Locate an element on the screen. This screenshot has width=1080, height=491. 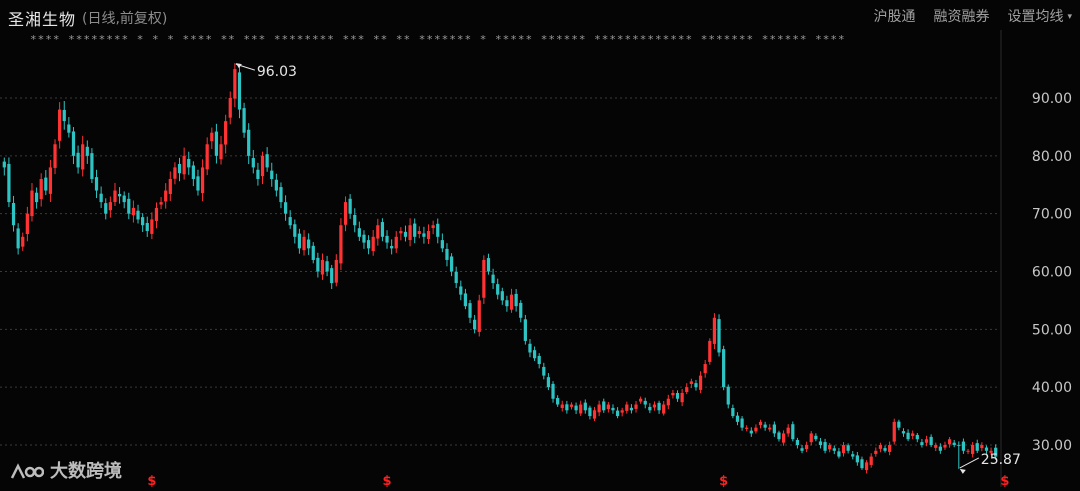
watermark-text: 大数跨境 is located at coordinates (86, 471).